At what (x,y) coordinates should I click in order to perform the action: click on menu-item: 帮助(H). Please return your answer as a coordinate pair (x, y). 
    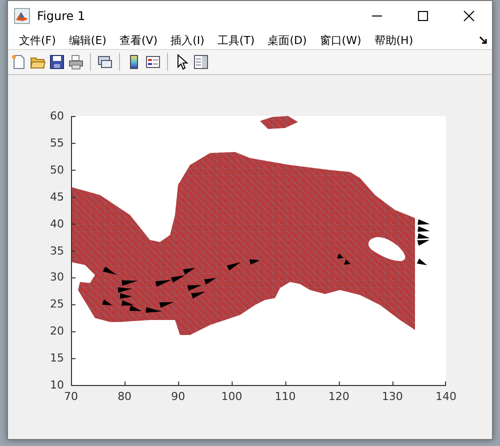
    Looking at the image, I should click on (393, 40).